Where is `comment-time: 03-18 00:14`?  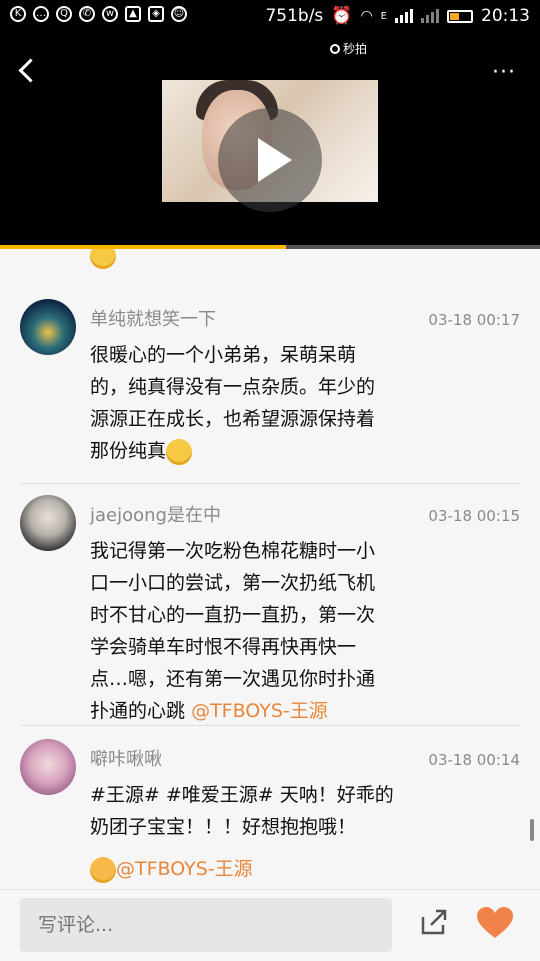
comment-time: 03-18 00:14 is located at coordinates (474, 760).